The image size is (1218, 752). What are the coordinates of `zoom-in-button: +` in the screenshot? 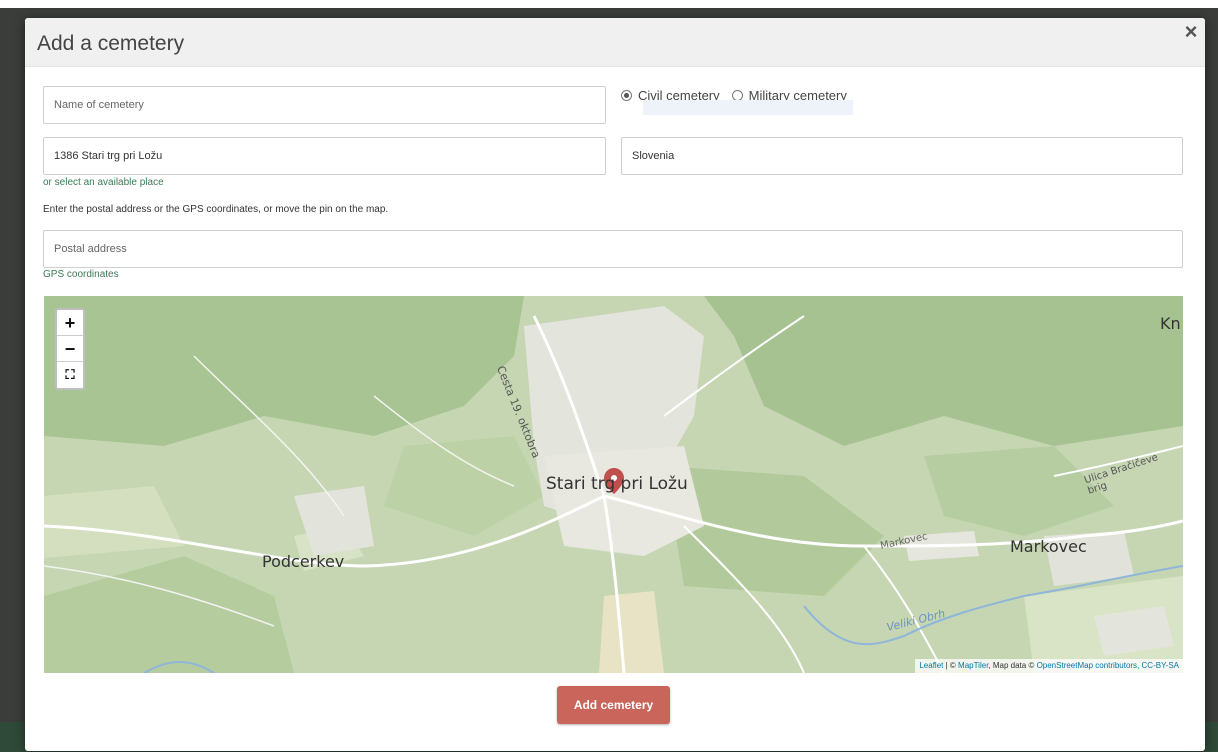 It's located at (70, 323).